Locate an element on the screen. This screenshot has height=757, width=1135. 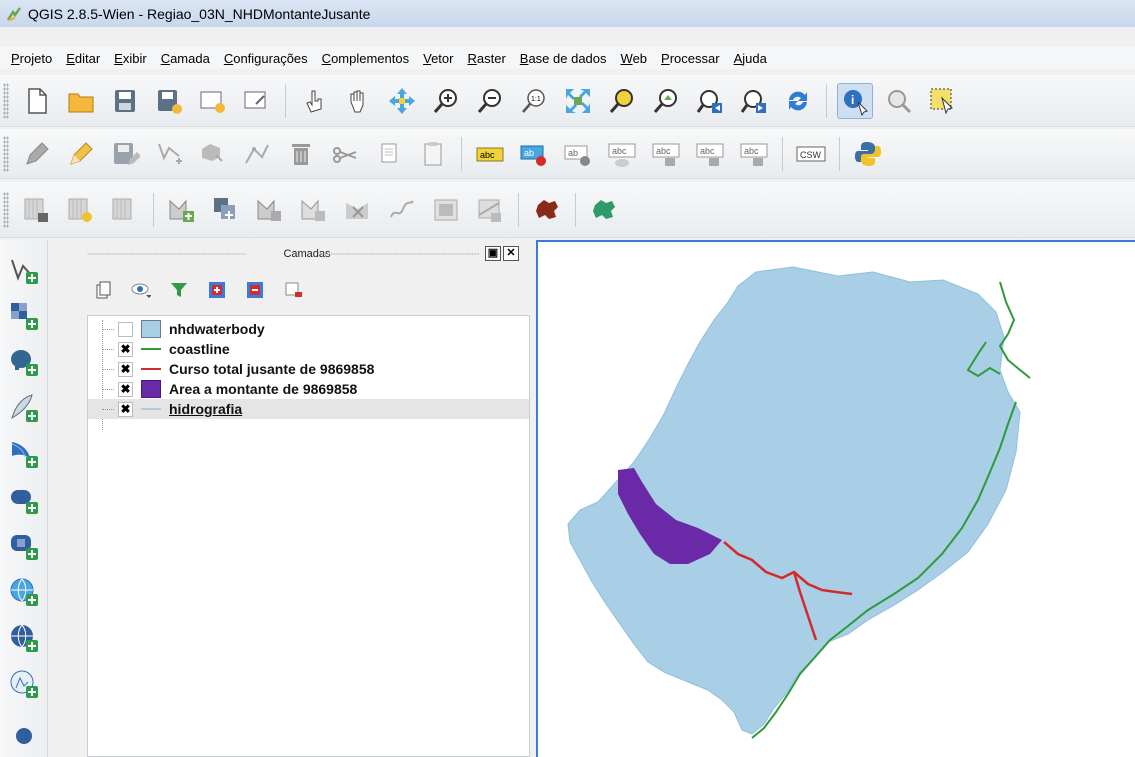
add-feature-button is located at coordinates (169, 154).